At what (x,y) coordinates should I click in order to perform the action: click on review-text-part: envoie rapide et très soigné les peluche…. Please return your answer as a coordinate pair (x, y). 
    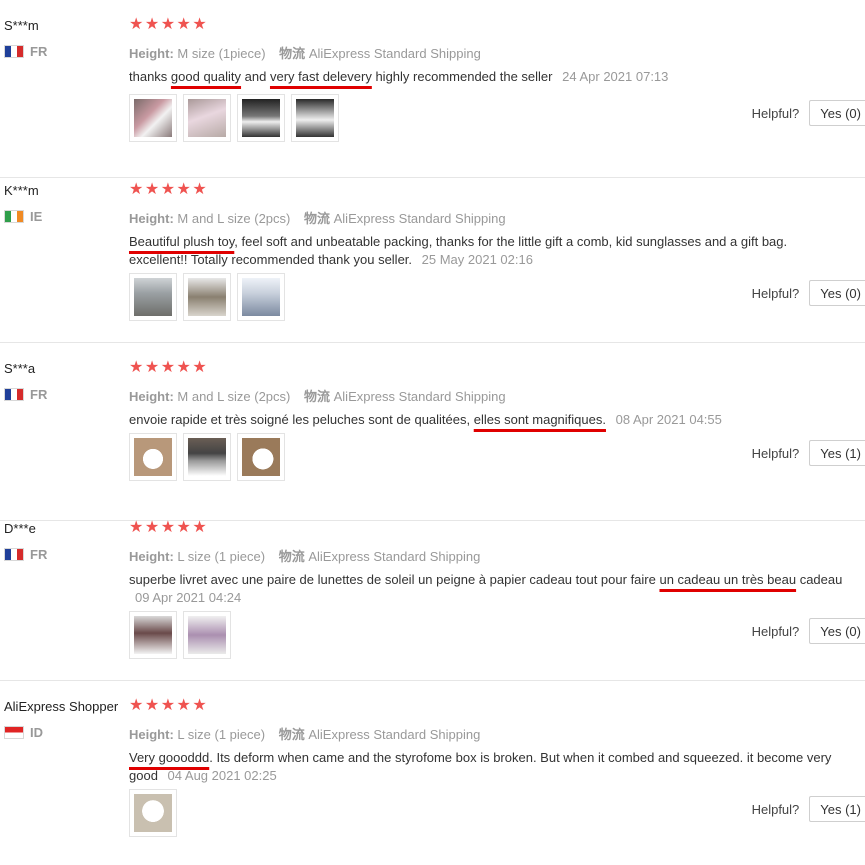
    Looking at the image, I should click on (301, 419).